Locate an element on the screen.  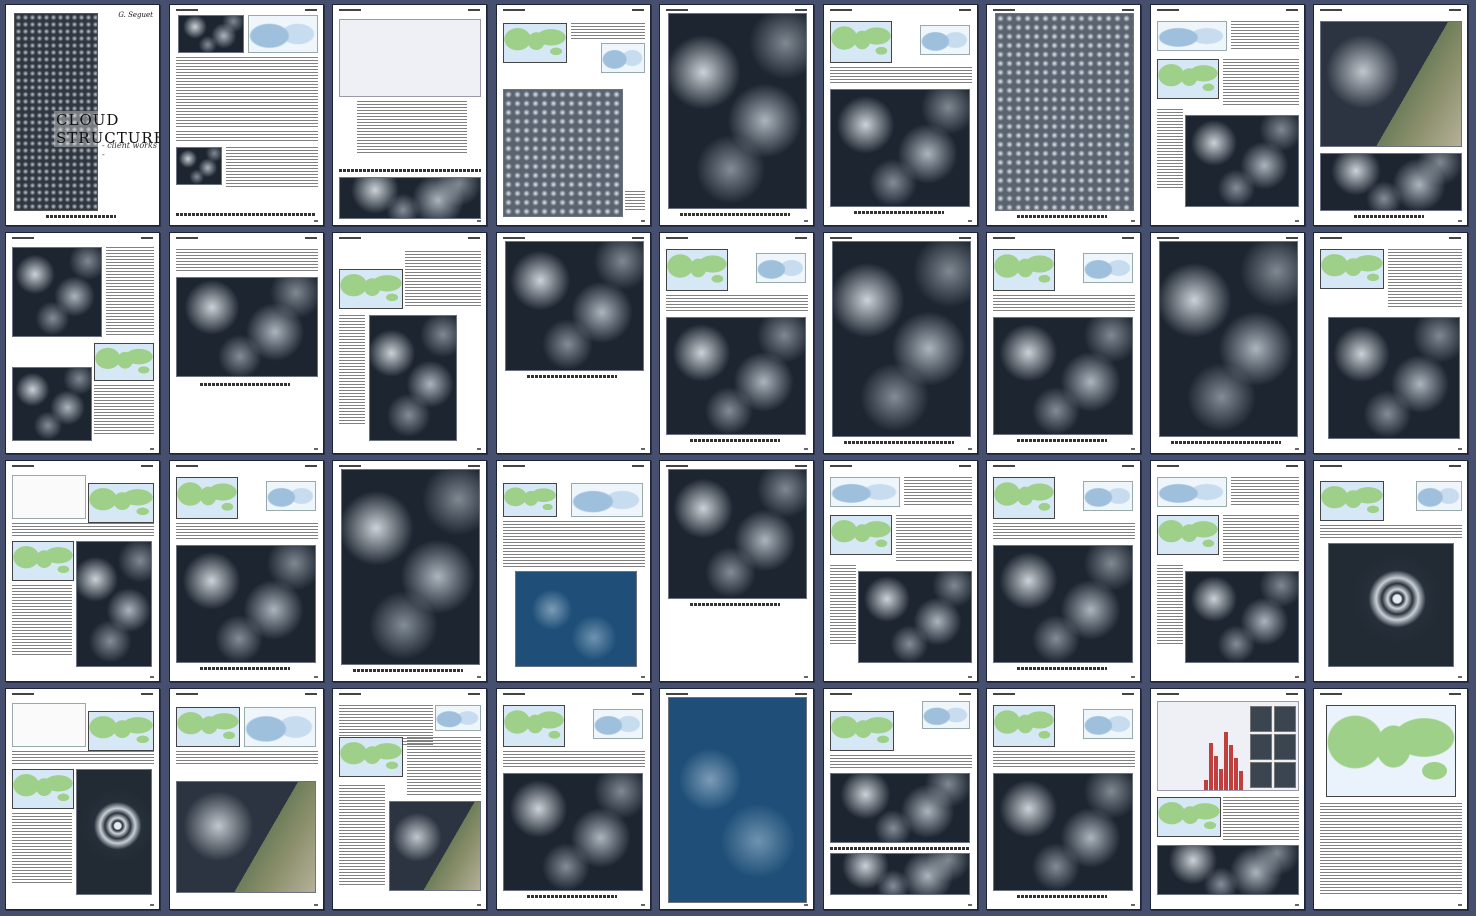
image-collage is located at coordinates (410, 58).